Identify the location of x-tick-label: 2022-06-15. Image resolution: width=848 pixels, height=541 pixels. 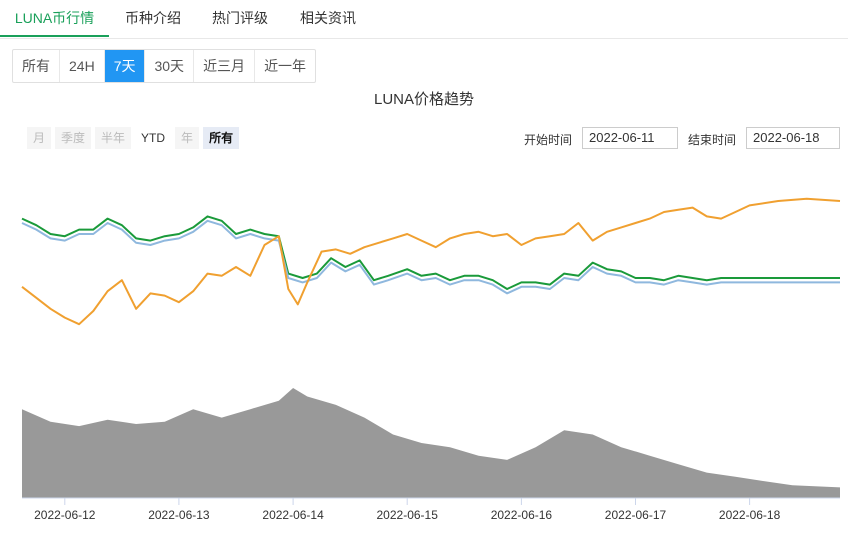
(408, 515).